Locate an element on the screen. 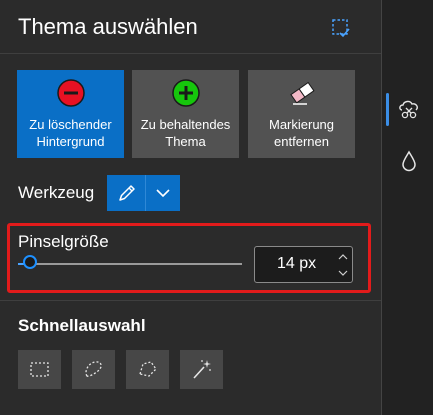 This screenshot has height=415, width=433. plus-circle-green-icon is located at coordinates (185, 93).